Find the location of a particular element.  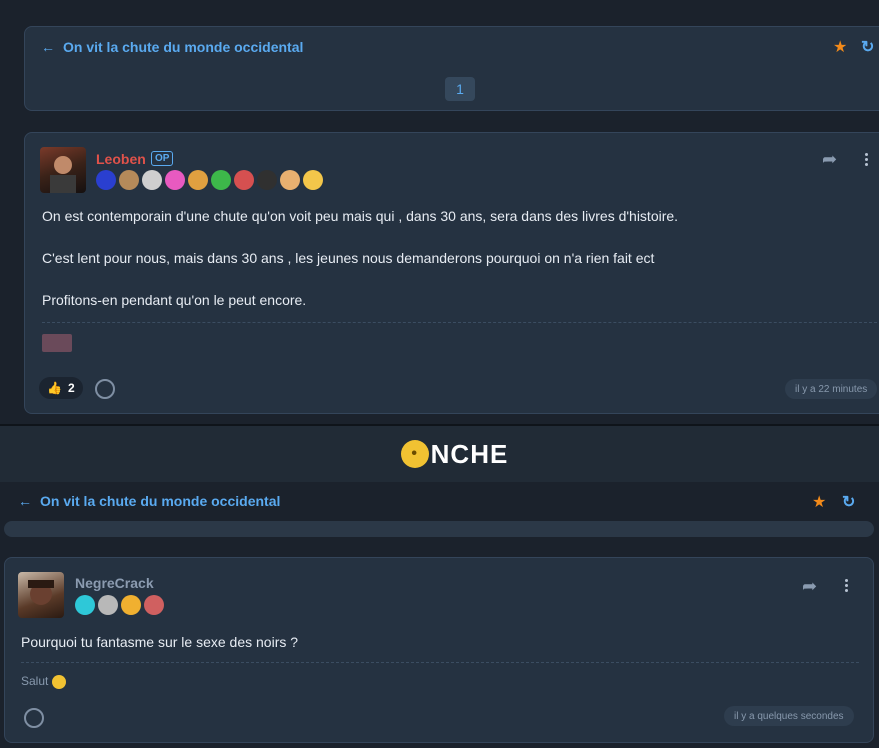

topic-title-link: ← On vit la chute du monde occidental is located at coordinates (172, 47).